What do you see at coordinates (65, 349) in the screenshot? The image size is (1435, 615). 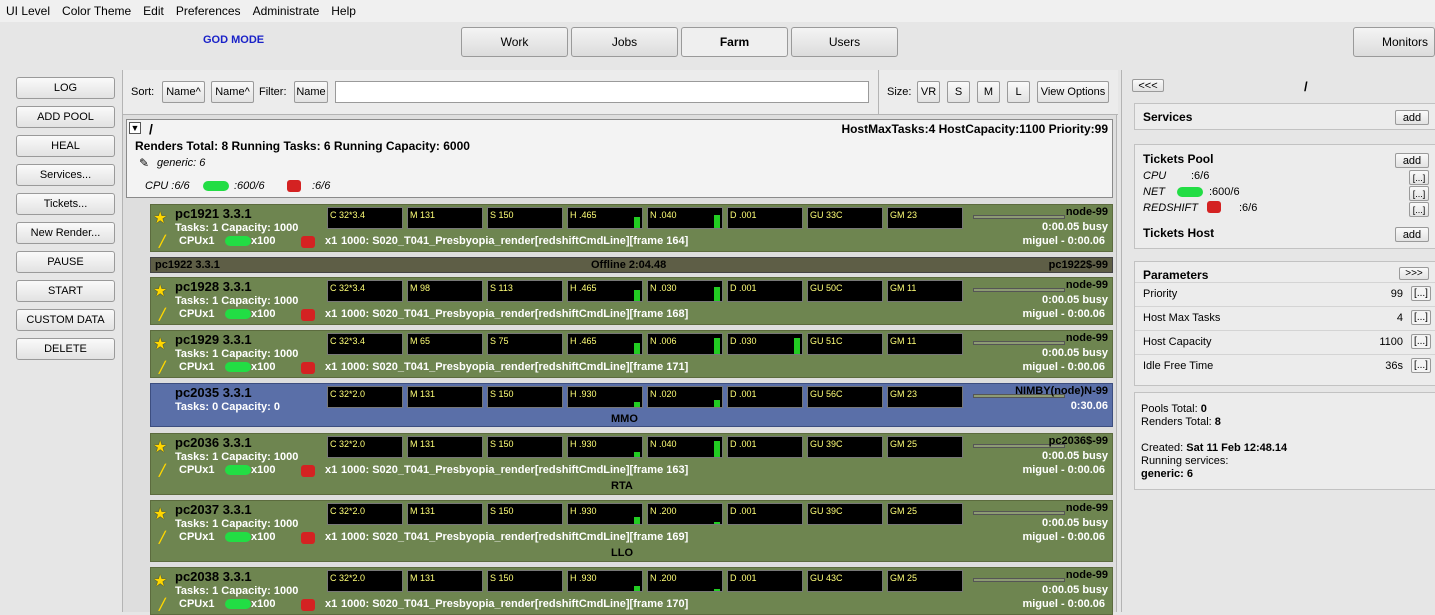 I see `delete-button: DELETE` at bounding box center [65, 349].